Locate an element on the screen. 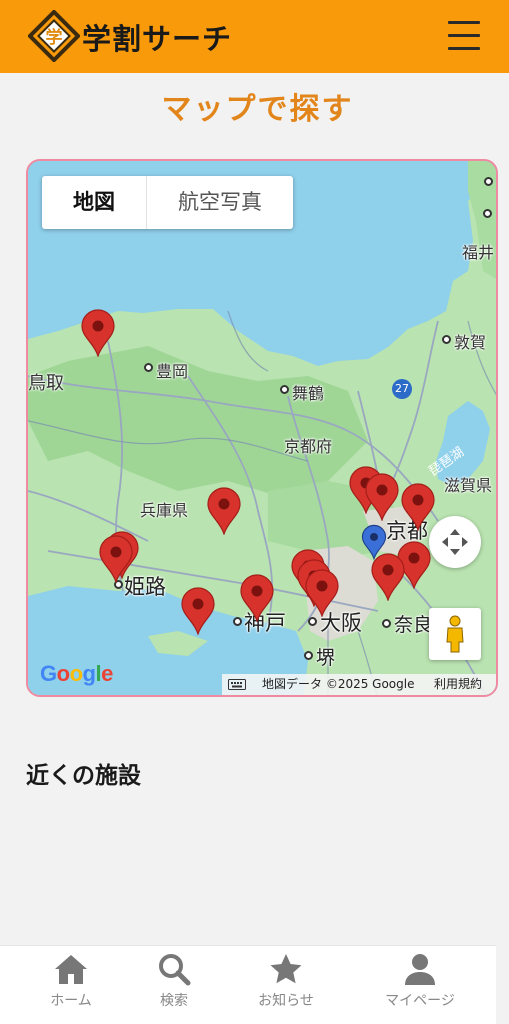  keyboard-icon is located at coordinates (237, 684).